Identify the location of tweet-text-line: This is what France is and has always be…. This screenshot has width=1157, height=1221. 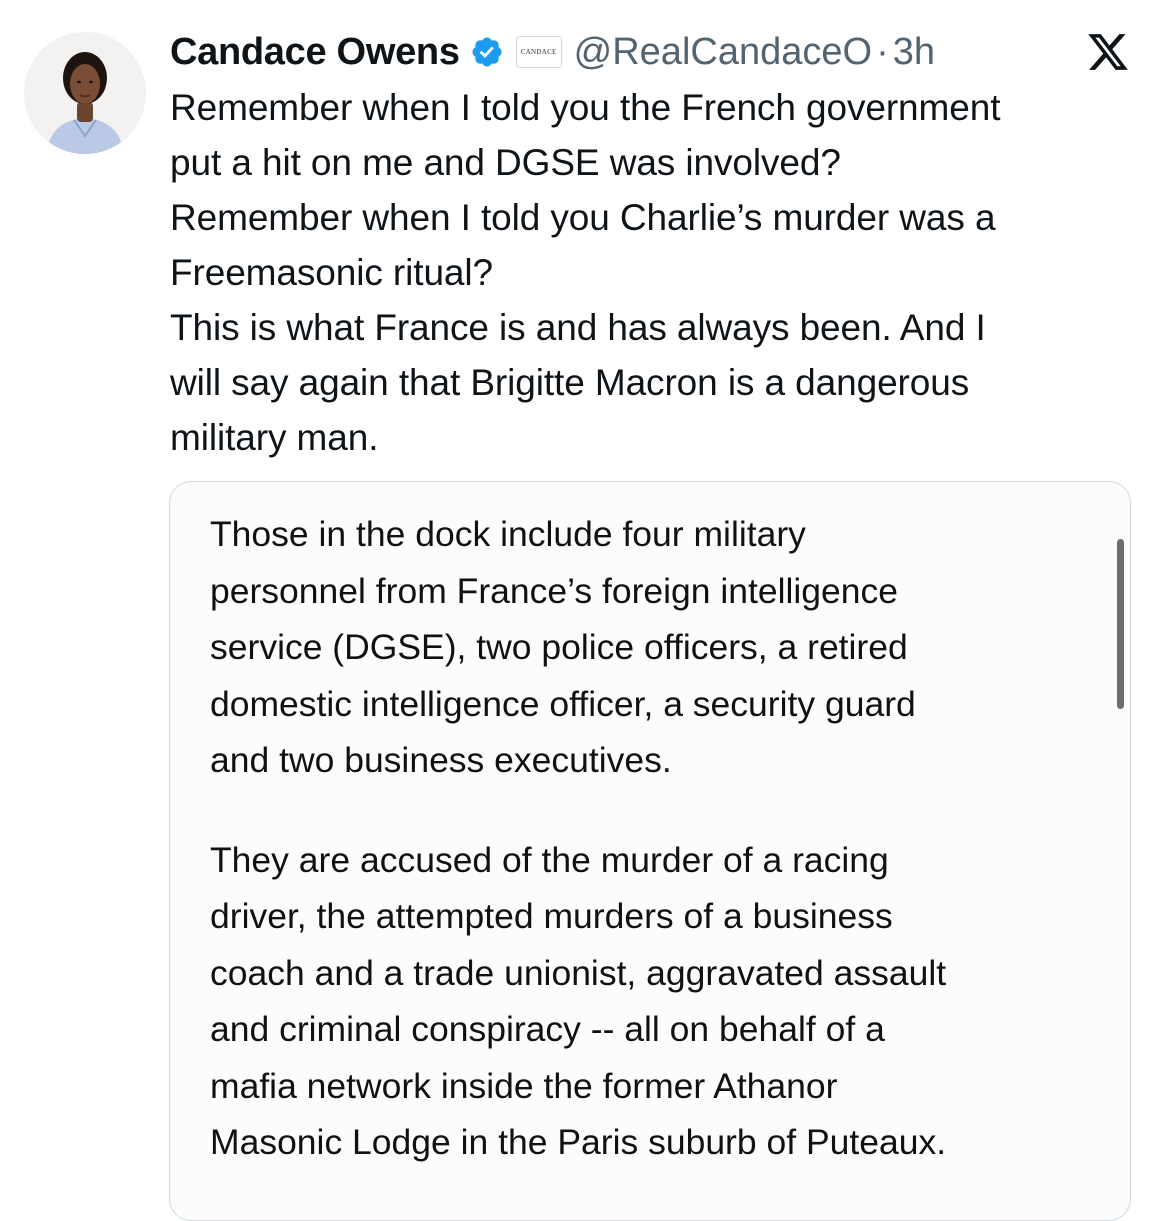
(578, 382).